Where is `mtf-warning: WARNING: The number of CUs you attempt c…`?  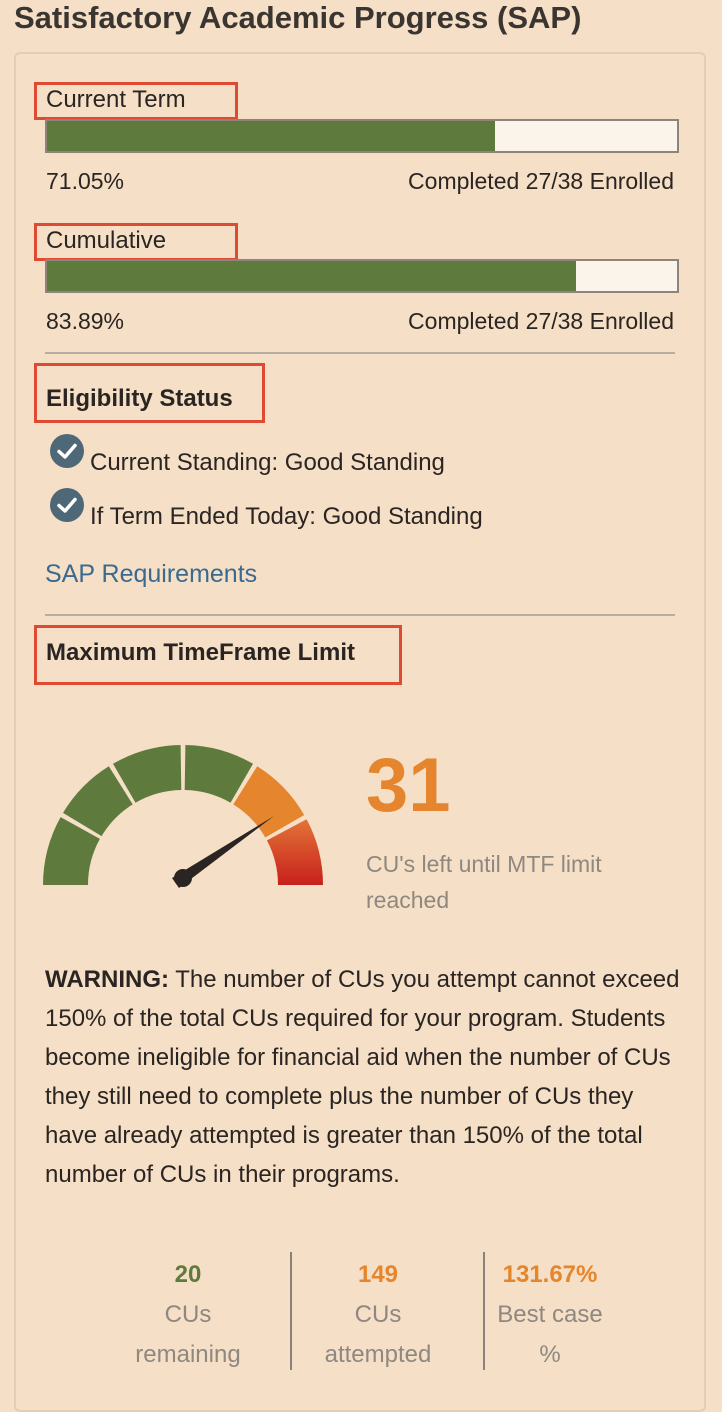 mtf-warning: WARNING: The number of CUs you attempt c… is located at coordinates (365, 1077).